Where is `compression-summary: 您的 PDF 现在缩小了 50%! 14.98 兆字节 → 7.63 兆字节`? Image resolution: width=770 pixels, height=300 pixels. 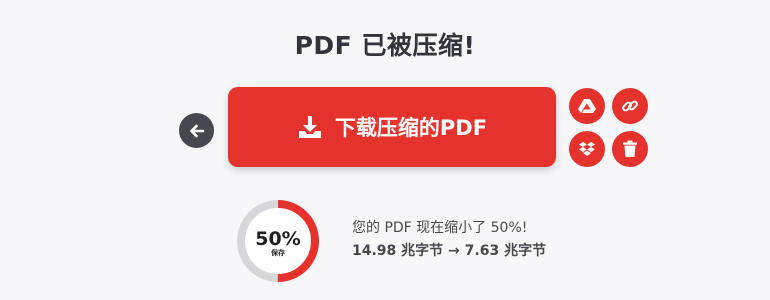 compression-summary: 您的 PDF 现在缩小了 50%! 14.98 兆字节 → 7.63 兆字节 is located at coordinates (542, 239).